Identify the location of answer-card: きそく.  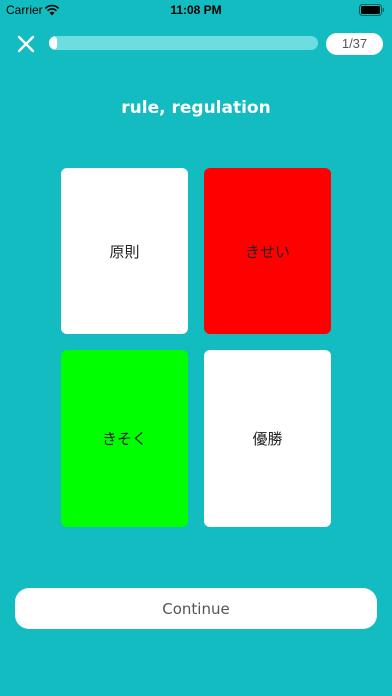
(124, 438).